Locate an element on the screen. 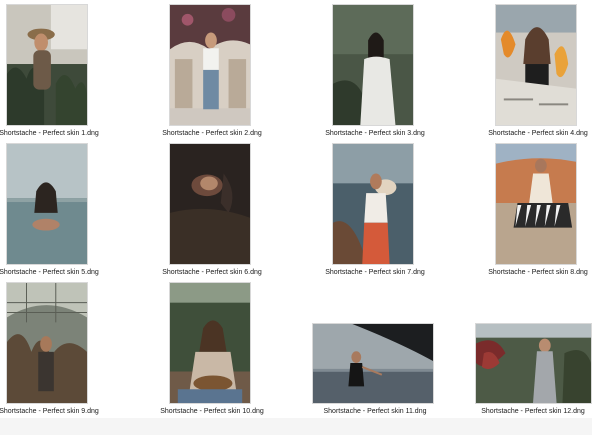  file-name-label: Shortstache - Perfect skin 3.dng is located at coordinates (375, 133).